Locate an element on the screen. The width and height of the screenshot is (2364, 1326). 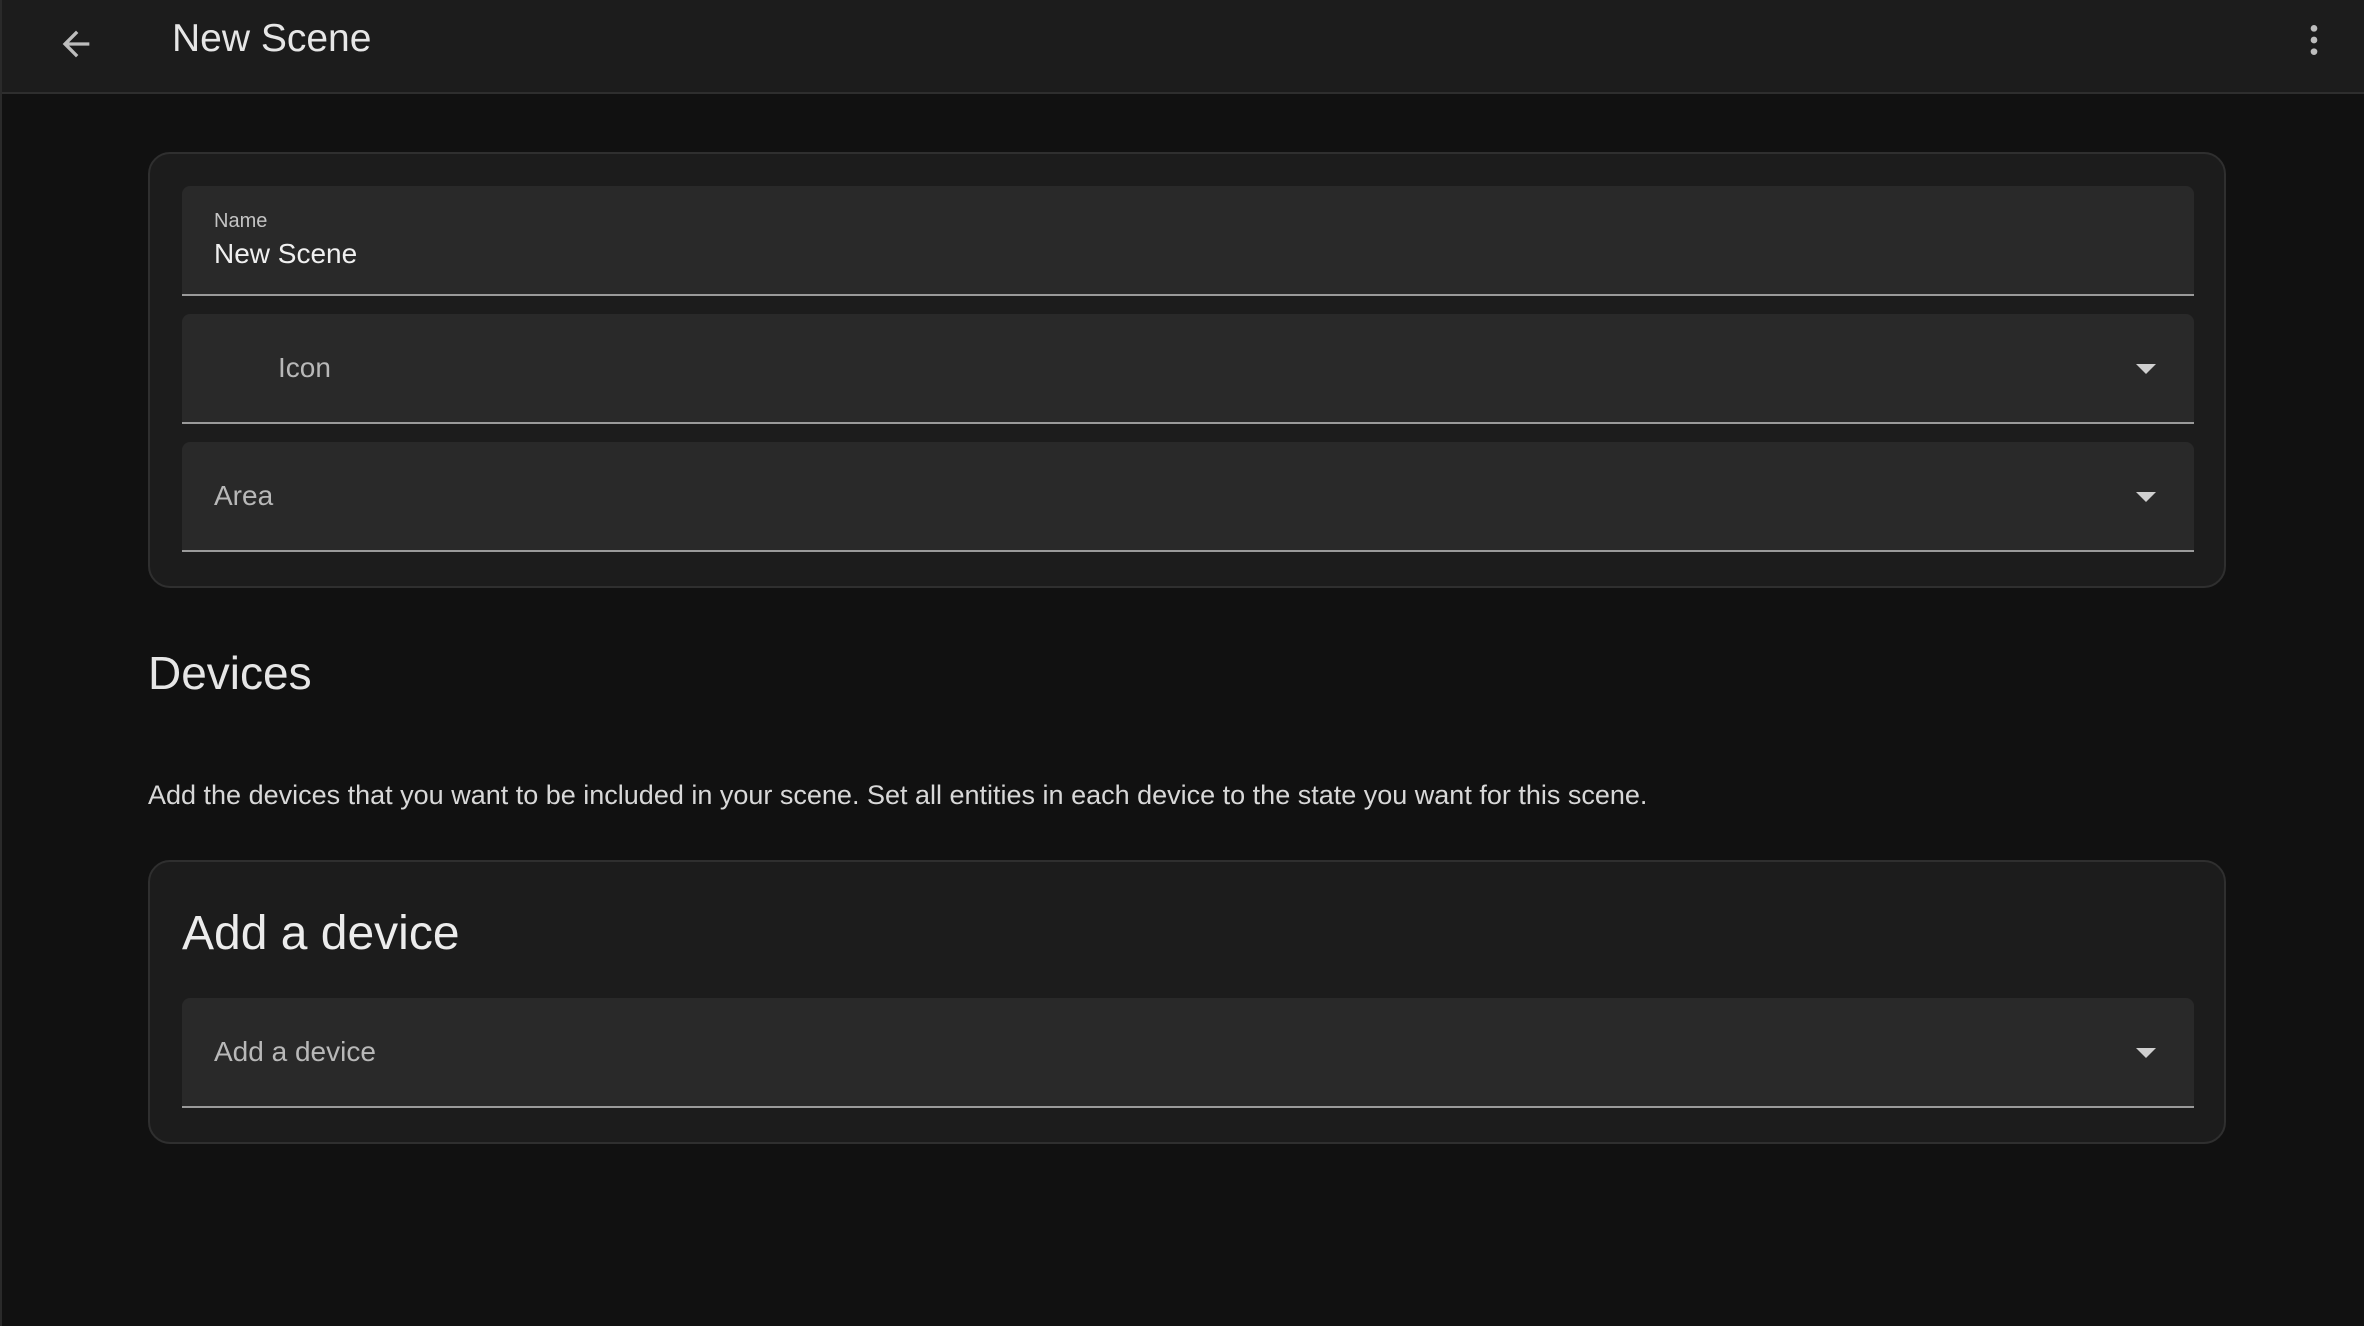
more-vertical-icon is located at coordinates (2314, 40).